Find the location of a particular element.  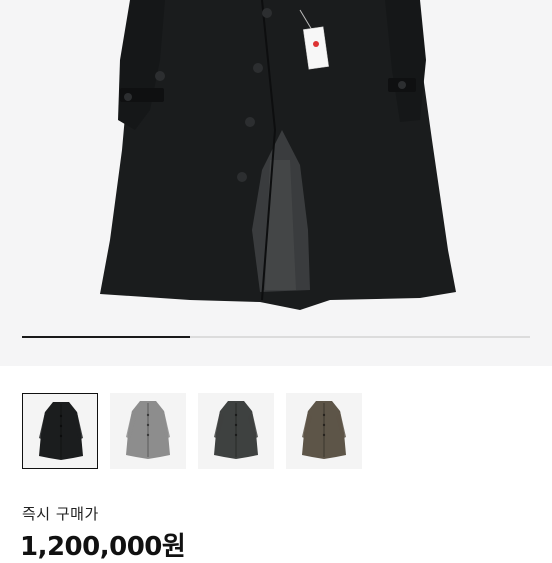

thumbnail-charcoal-coat is located at coordinates (236, 431).